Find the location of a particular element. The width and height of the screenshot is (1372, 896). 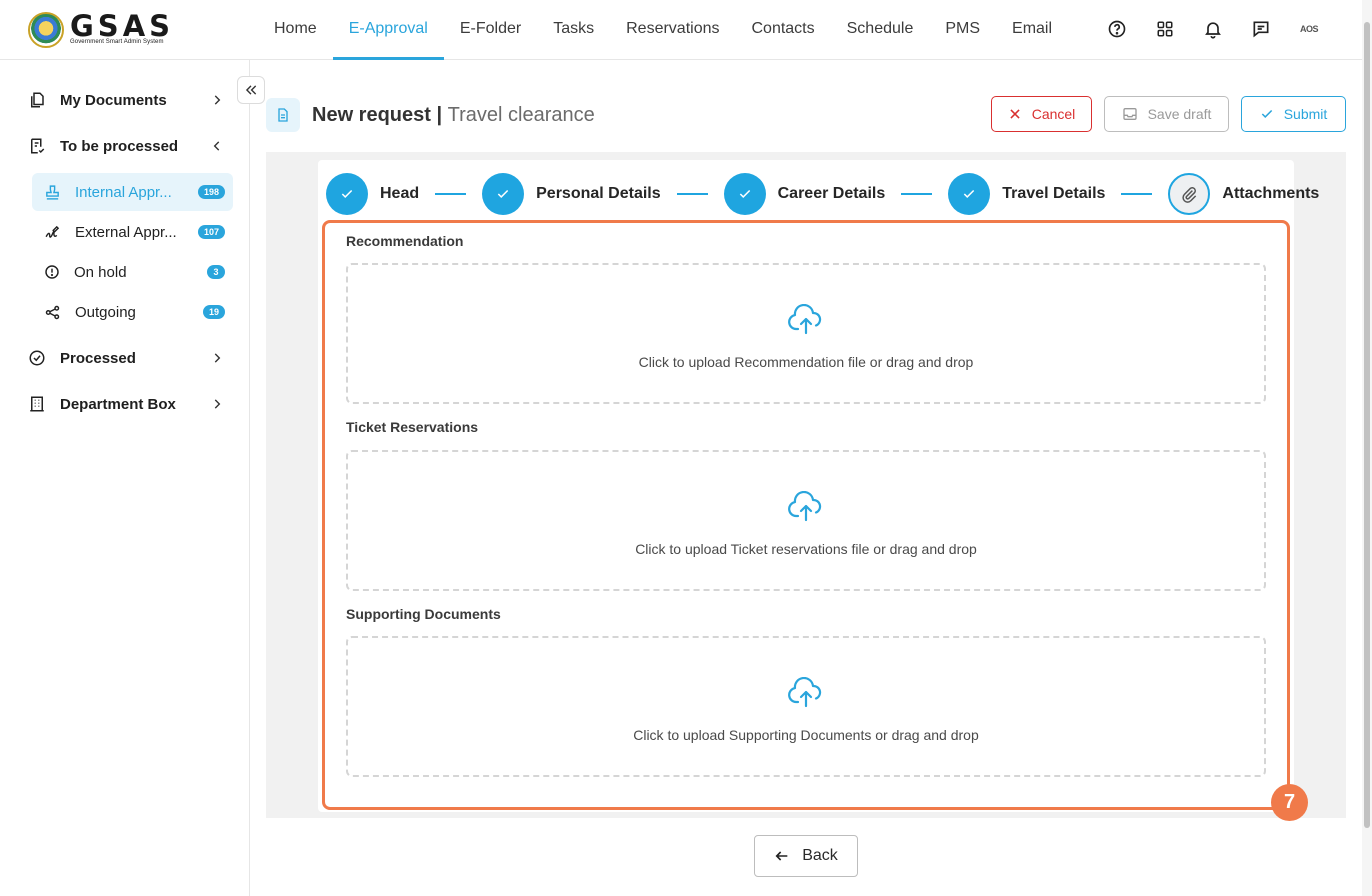

building-icon is located at coordinates (37, 404).